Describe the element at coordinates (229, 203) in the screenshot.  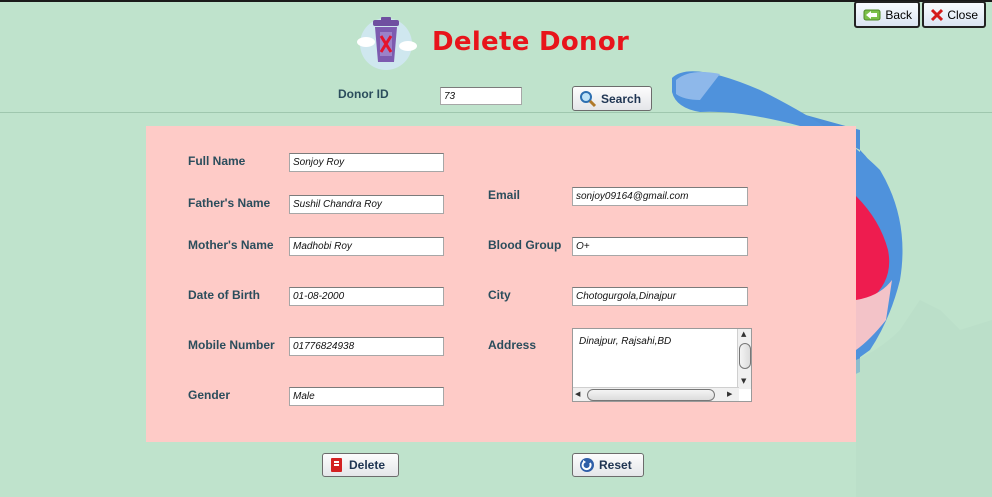
I see `father-name-label: Father's Name` at that location.